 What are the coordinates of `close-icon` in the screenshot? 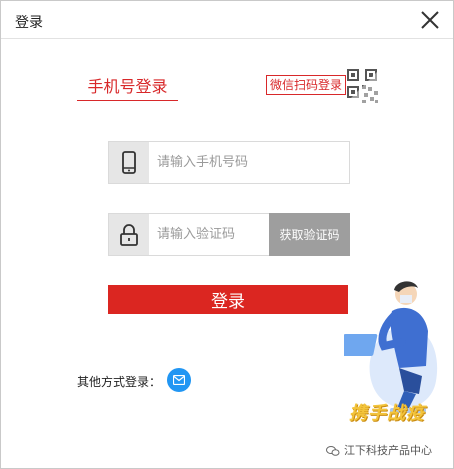 It's located at (430, 20).